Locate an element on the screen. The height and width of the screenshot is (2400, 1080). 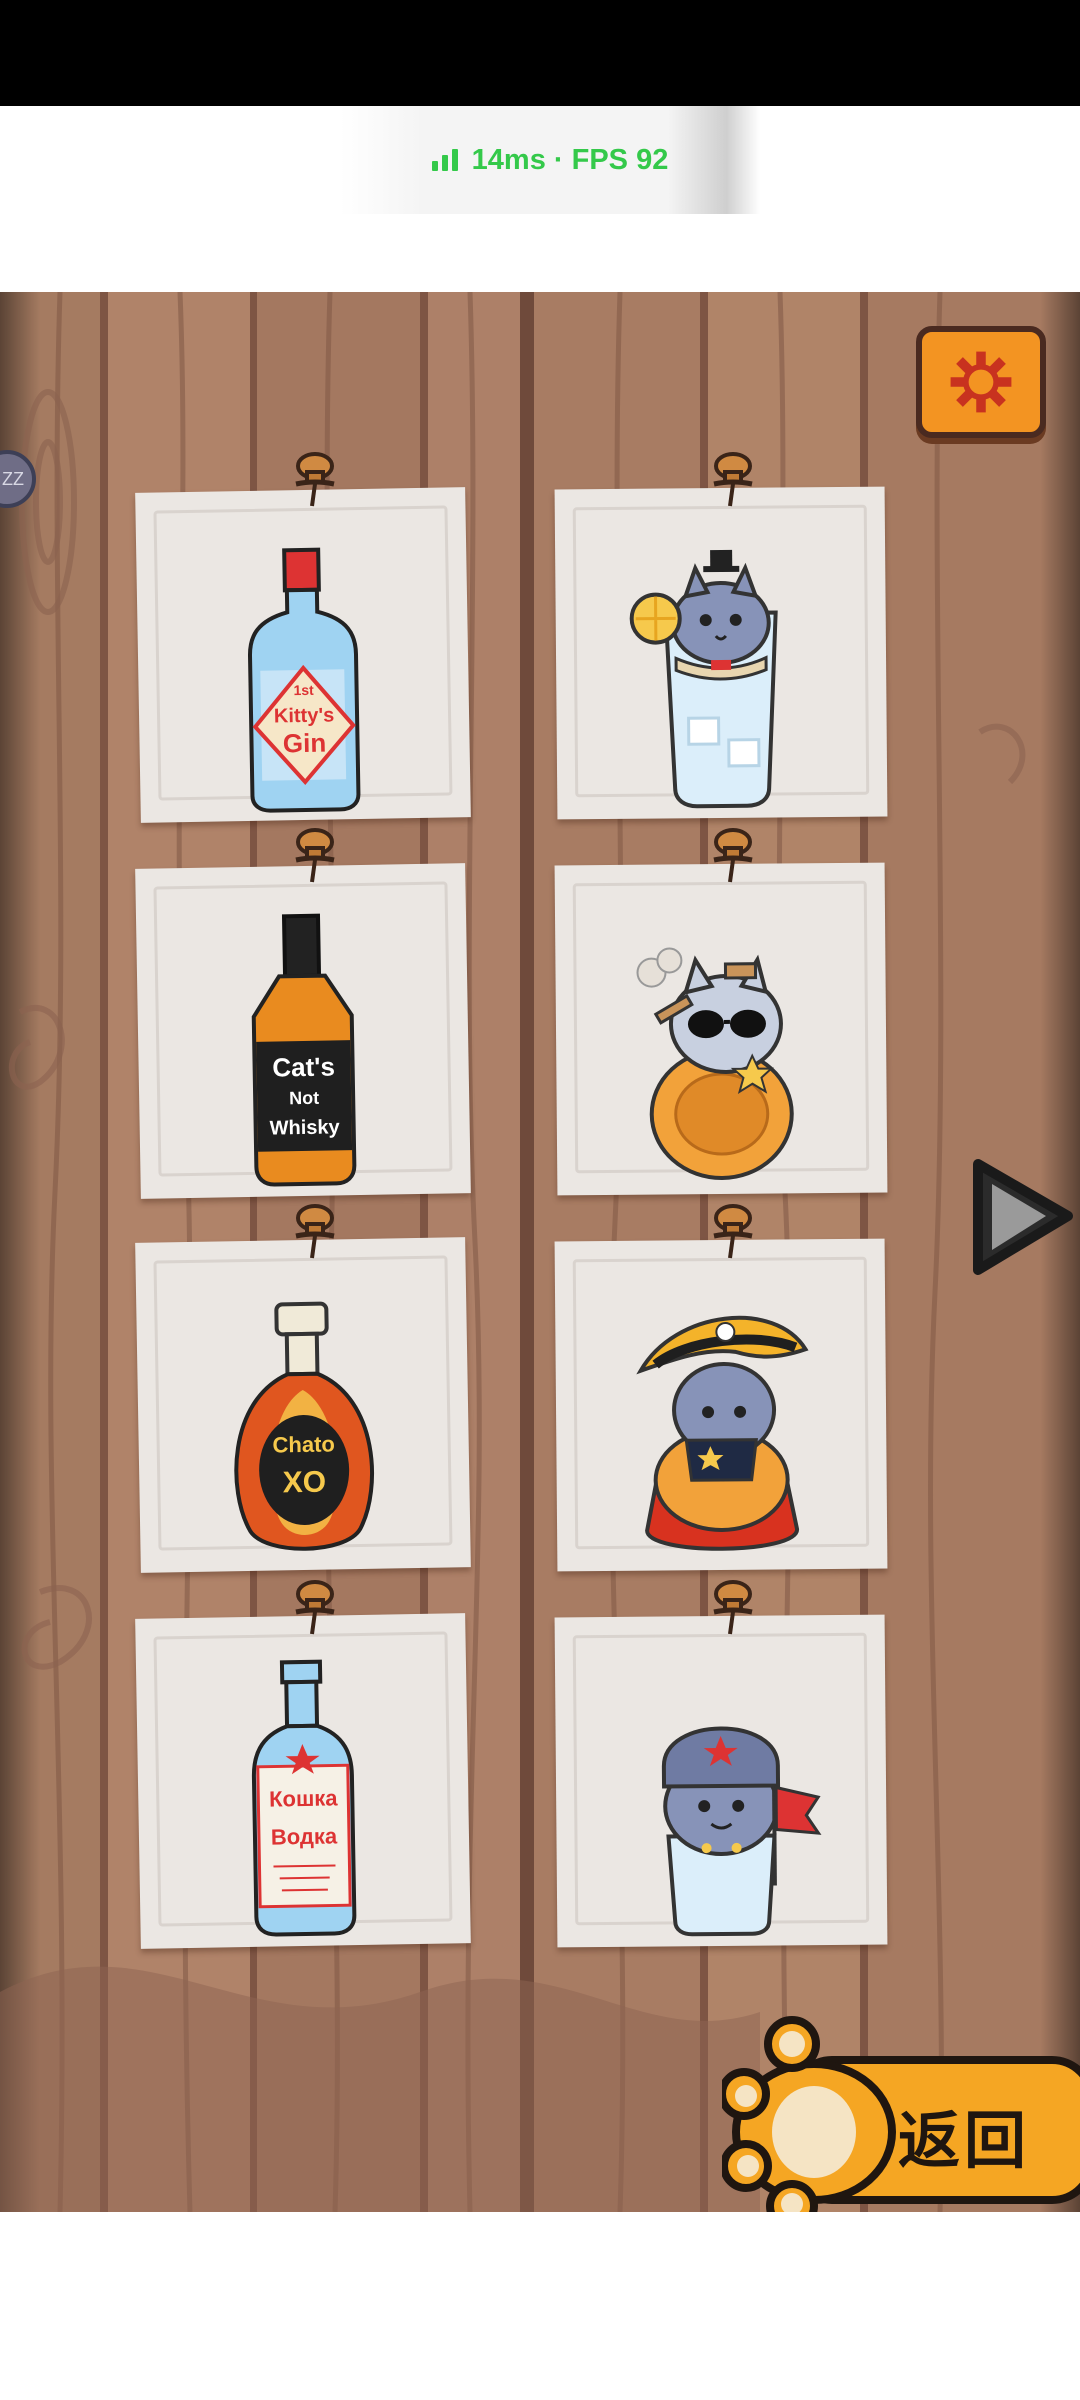
card-cat-in-whisky-glass is located at coordinates (721, 1029).